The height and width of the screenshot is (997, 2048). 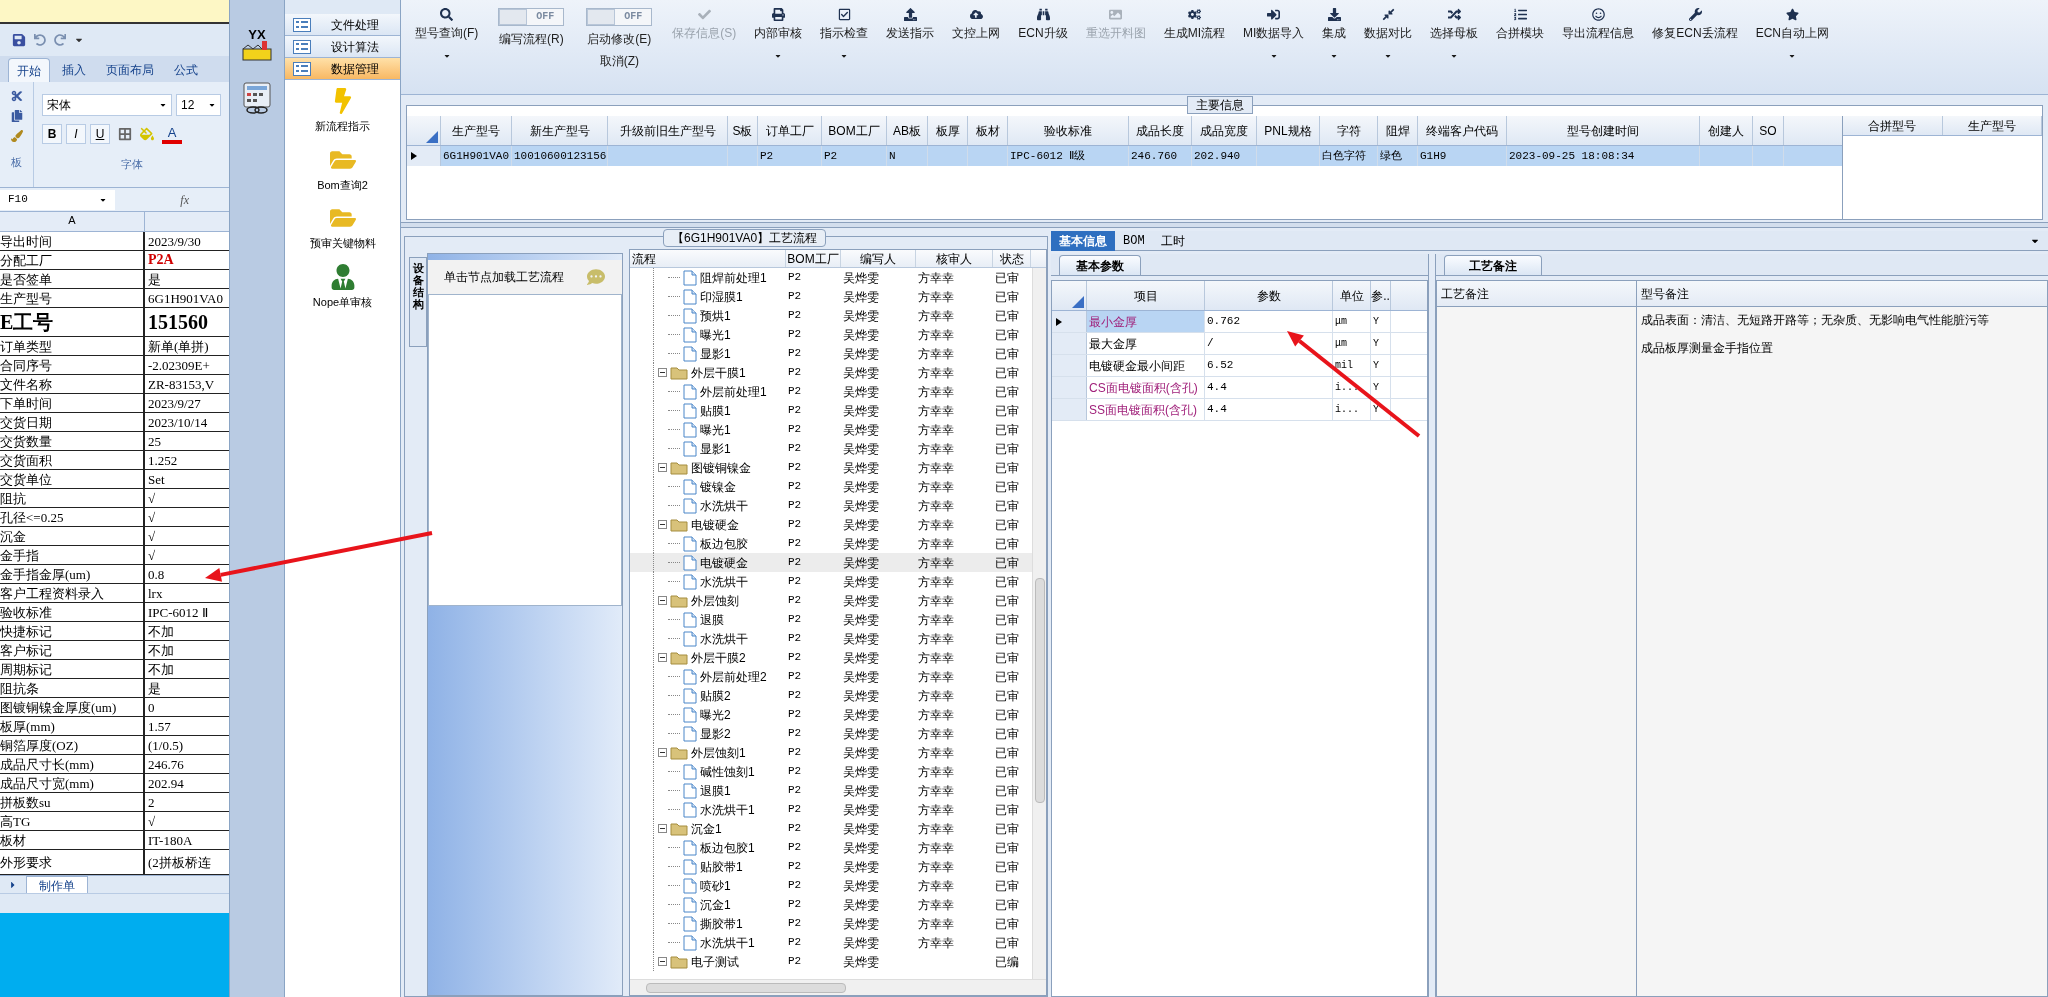 What do you see at coordinates (342, 47) in the screenshot?
I see `nav-item: 设计算法` at bounding box center [342, 47].